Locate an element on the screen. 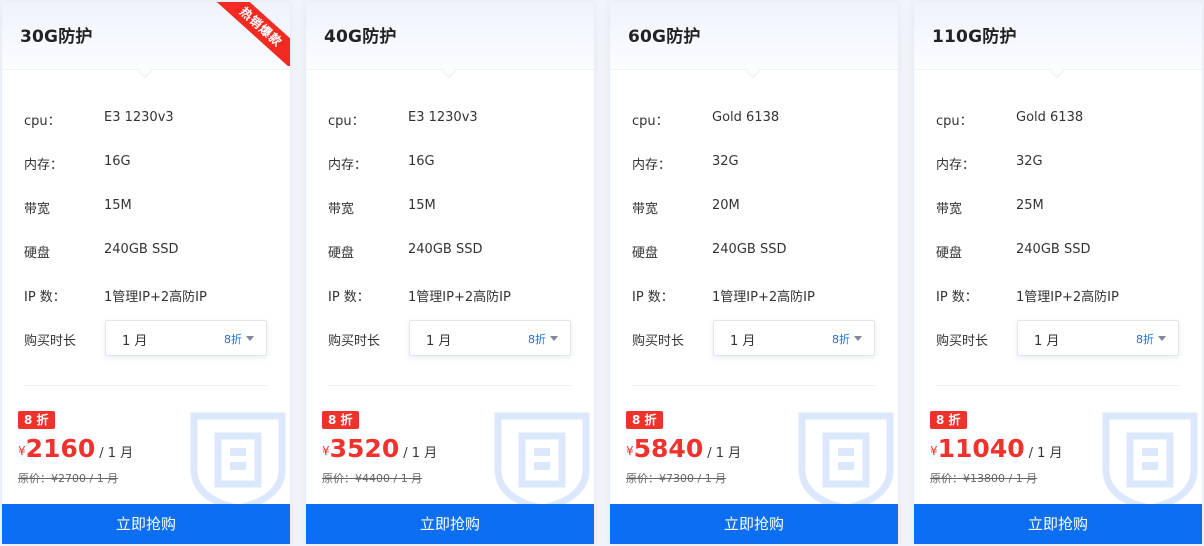 The height and width of the screenshot is (546, 1204). card-header: 40G防护 is located at coordinates (450, 40).